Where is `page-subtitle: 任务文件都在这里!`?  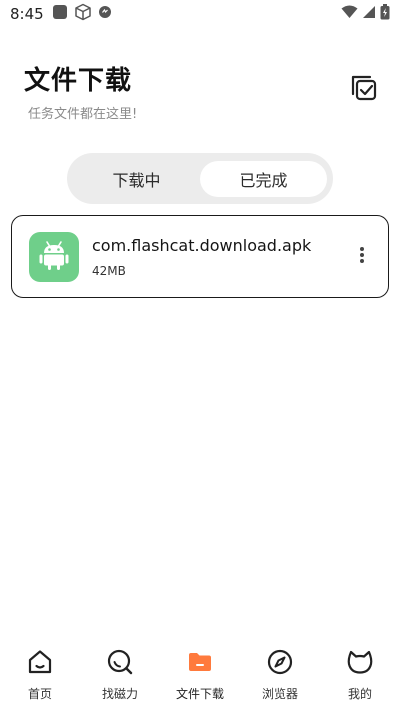 page-subtitle: 任务文件都在这里! is located at coordinates (83, 114).